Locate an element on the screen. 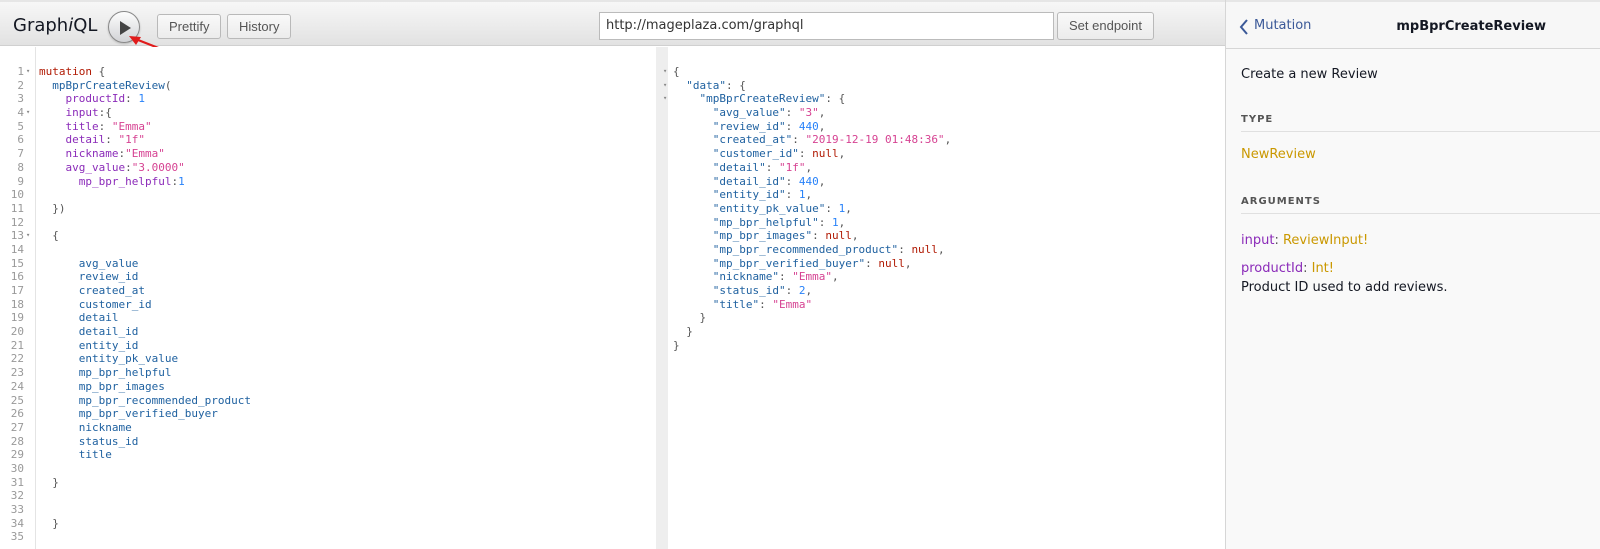  line-text: detail is located at coordinates (79, 318).